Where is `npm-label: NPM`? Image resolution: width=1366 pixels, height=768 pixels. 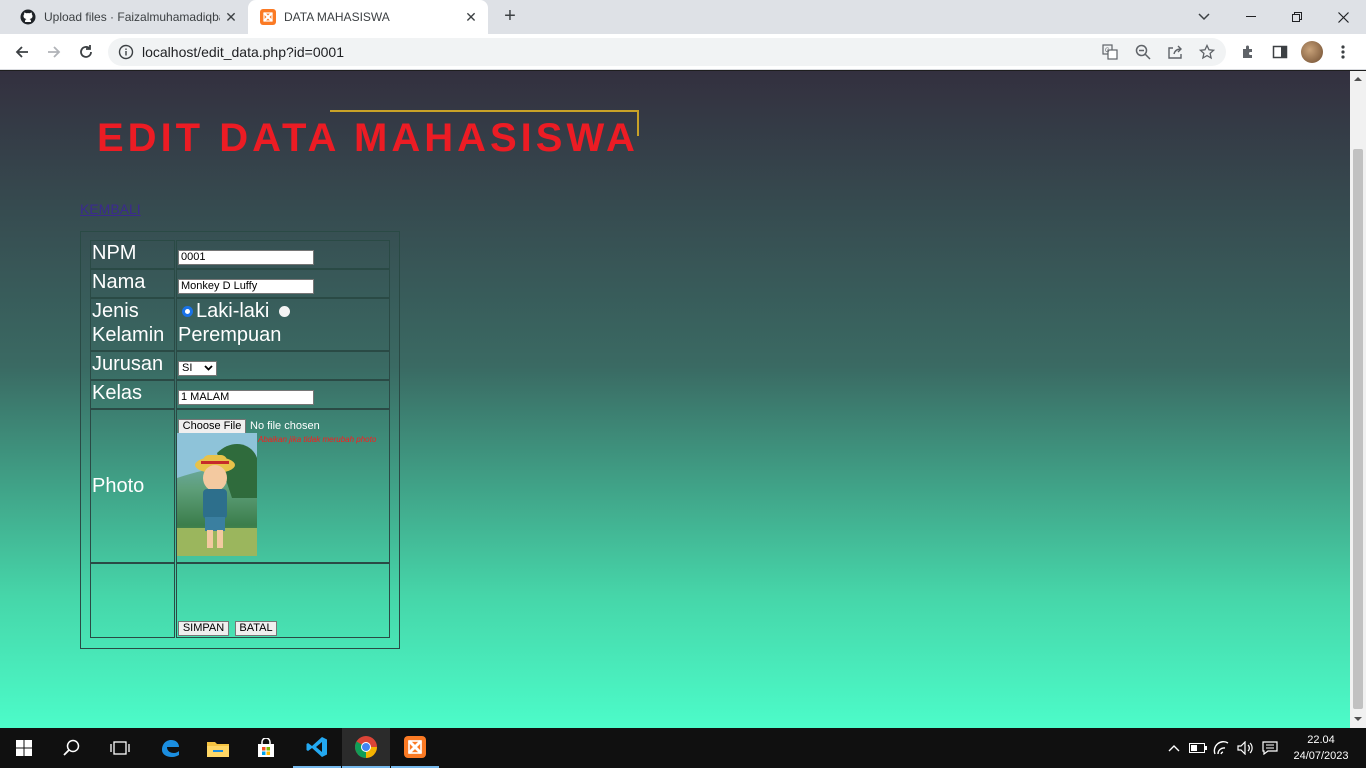 npm-label: NPM is located at coordinates (114, 253).